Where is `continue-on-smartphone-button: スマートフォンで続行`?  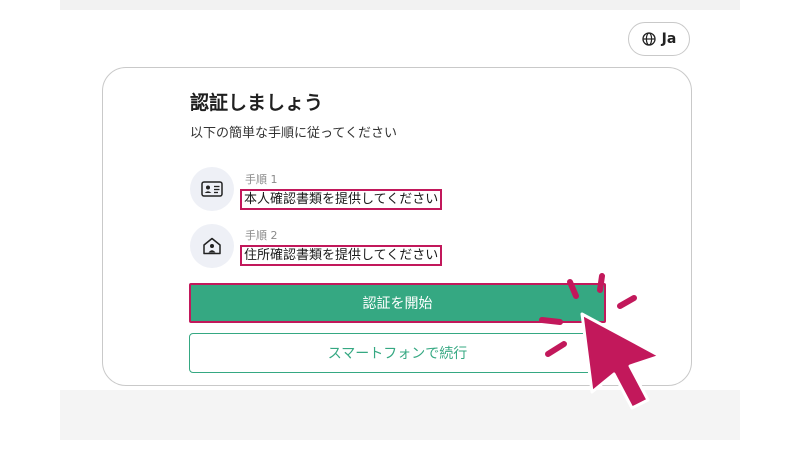
continue-on-smartphone-button: スマートフォンで続行 is located at coordinates (397, 353).